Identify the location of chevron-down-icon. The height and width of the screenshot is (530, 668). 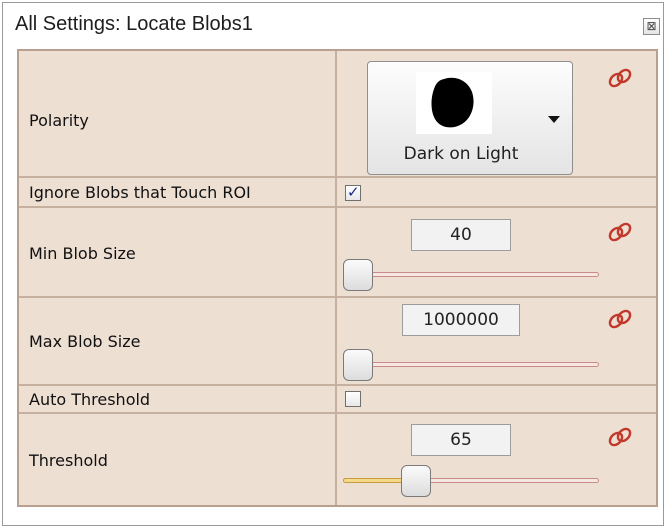
(554, 119).